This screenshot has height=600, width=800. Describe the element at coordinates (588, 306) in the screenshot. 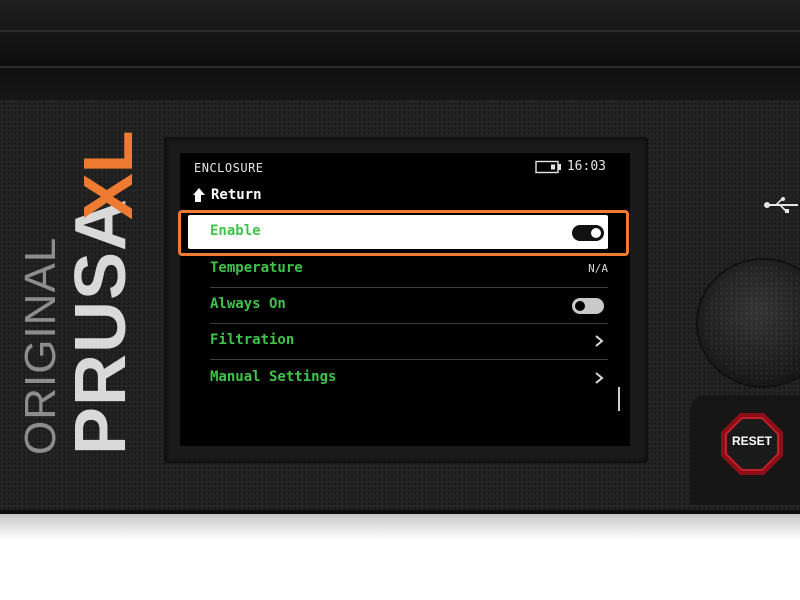

I see `always-on-toggle` at that location.